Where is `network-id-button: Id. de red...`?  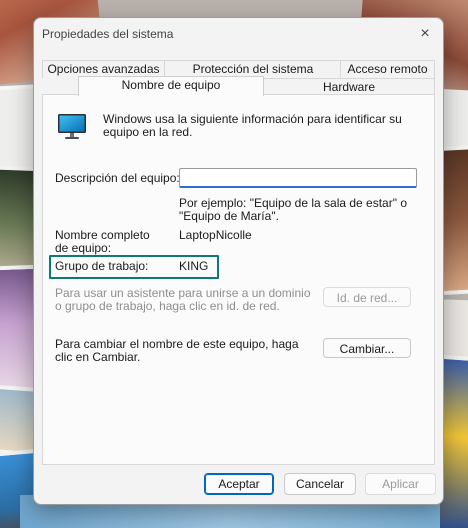 network-id-button: Id. de red... is located at coordinates (367, 297).